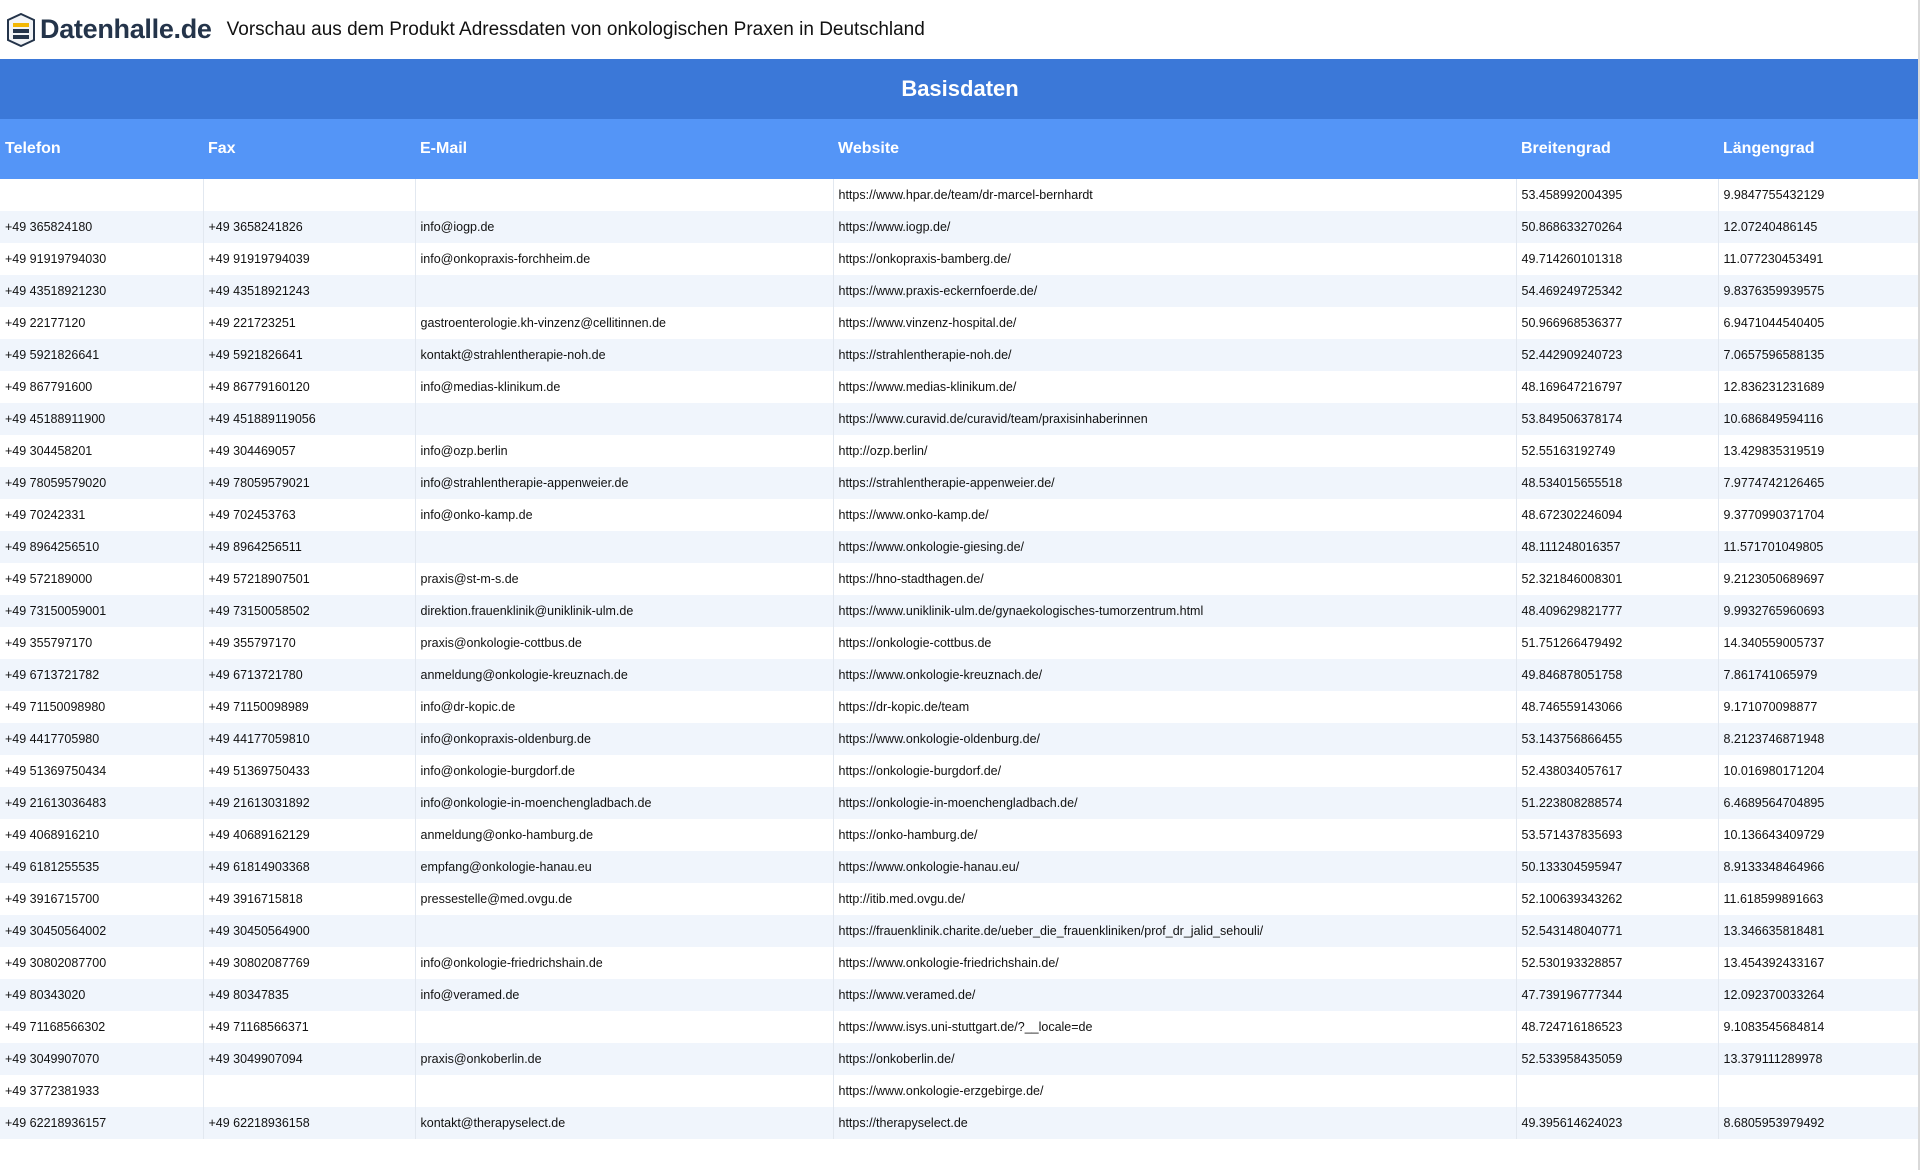 The image size is (1920, 1170). Describe the element at coordinates (308, 1123) in the screenshot. I see `fax-cell: +49 62218936158` at that location.